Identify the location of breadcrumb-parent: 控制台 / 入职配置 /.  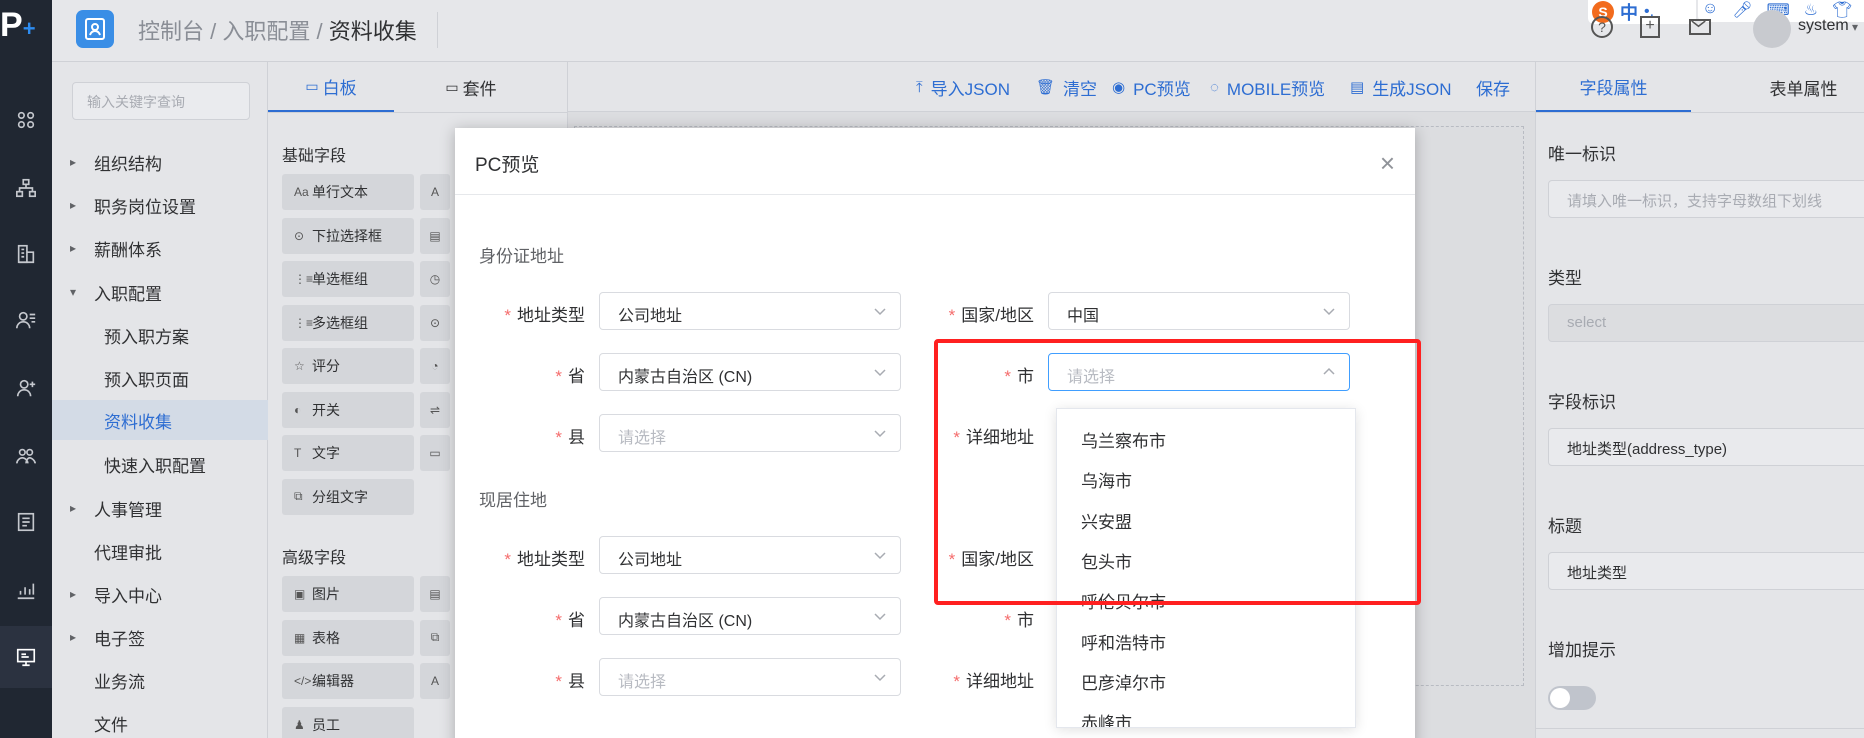
(233, 31).